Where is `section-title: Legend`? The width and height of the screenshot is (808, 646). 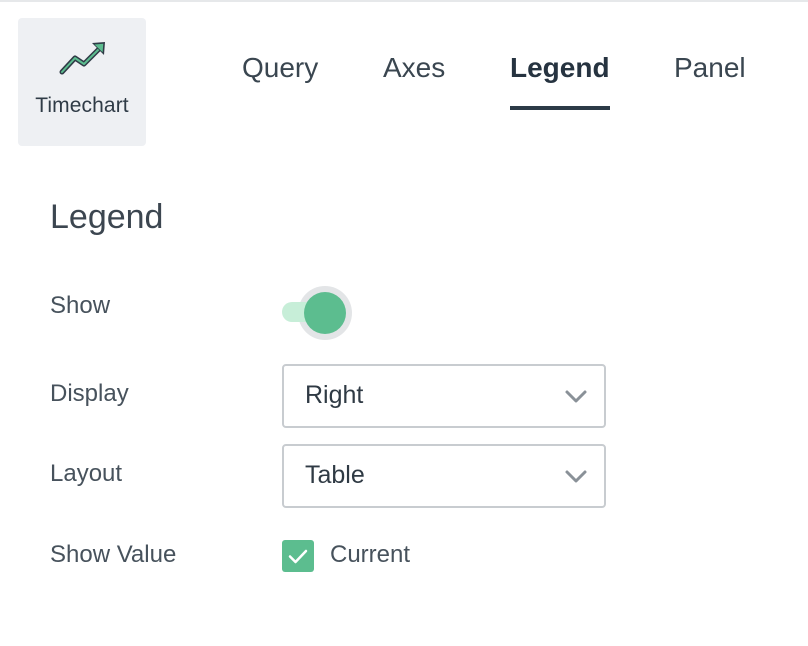
section-title: Legend is located at coordinates (107, 217).